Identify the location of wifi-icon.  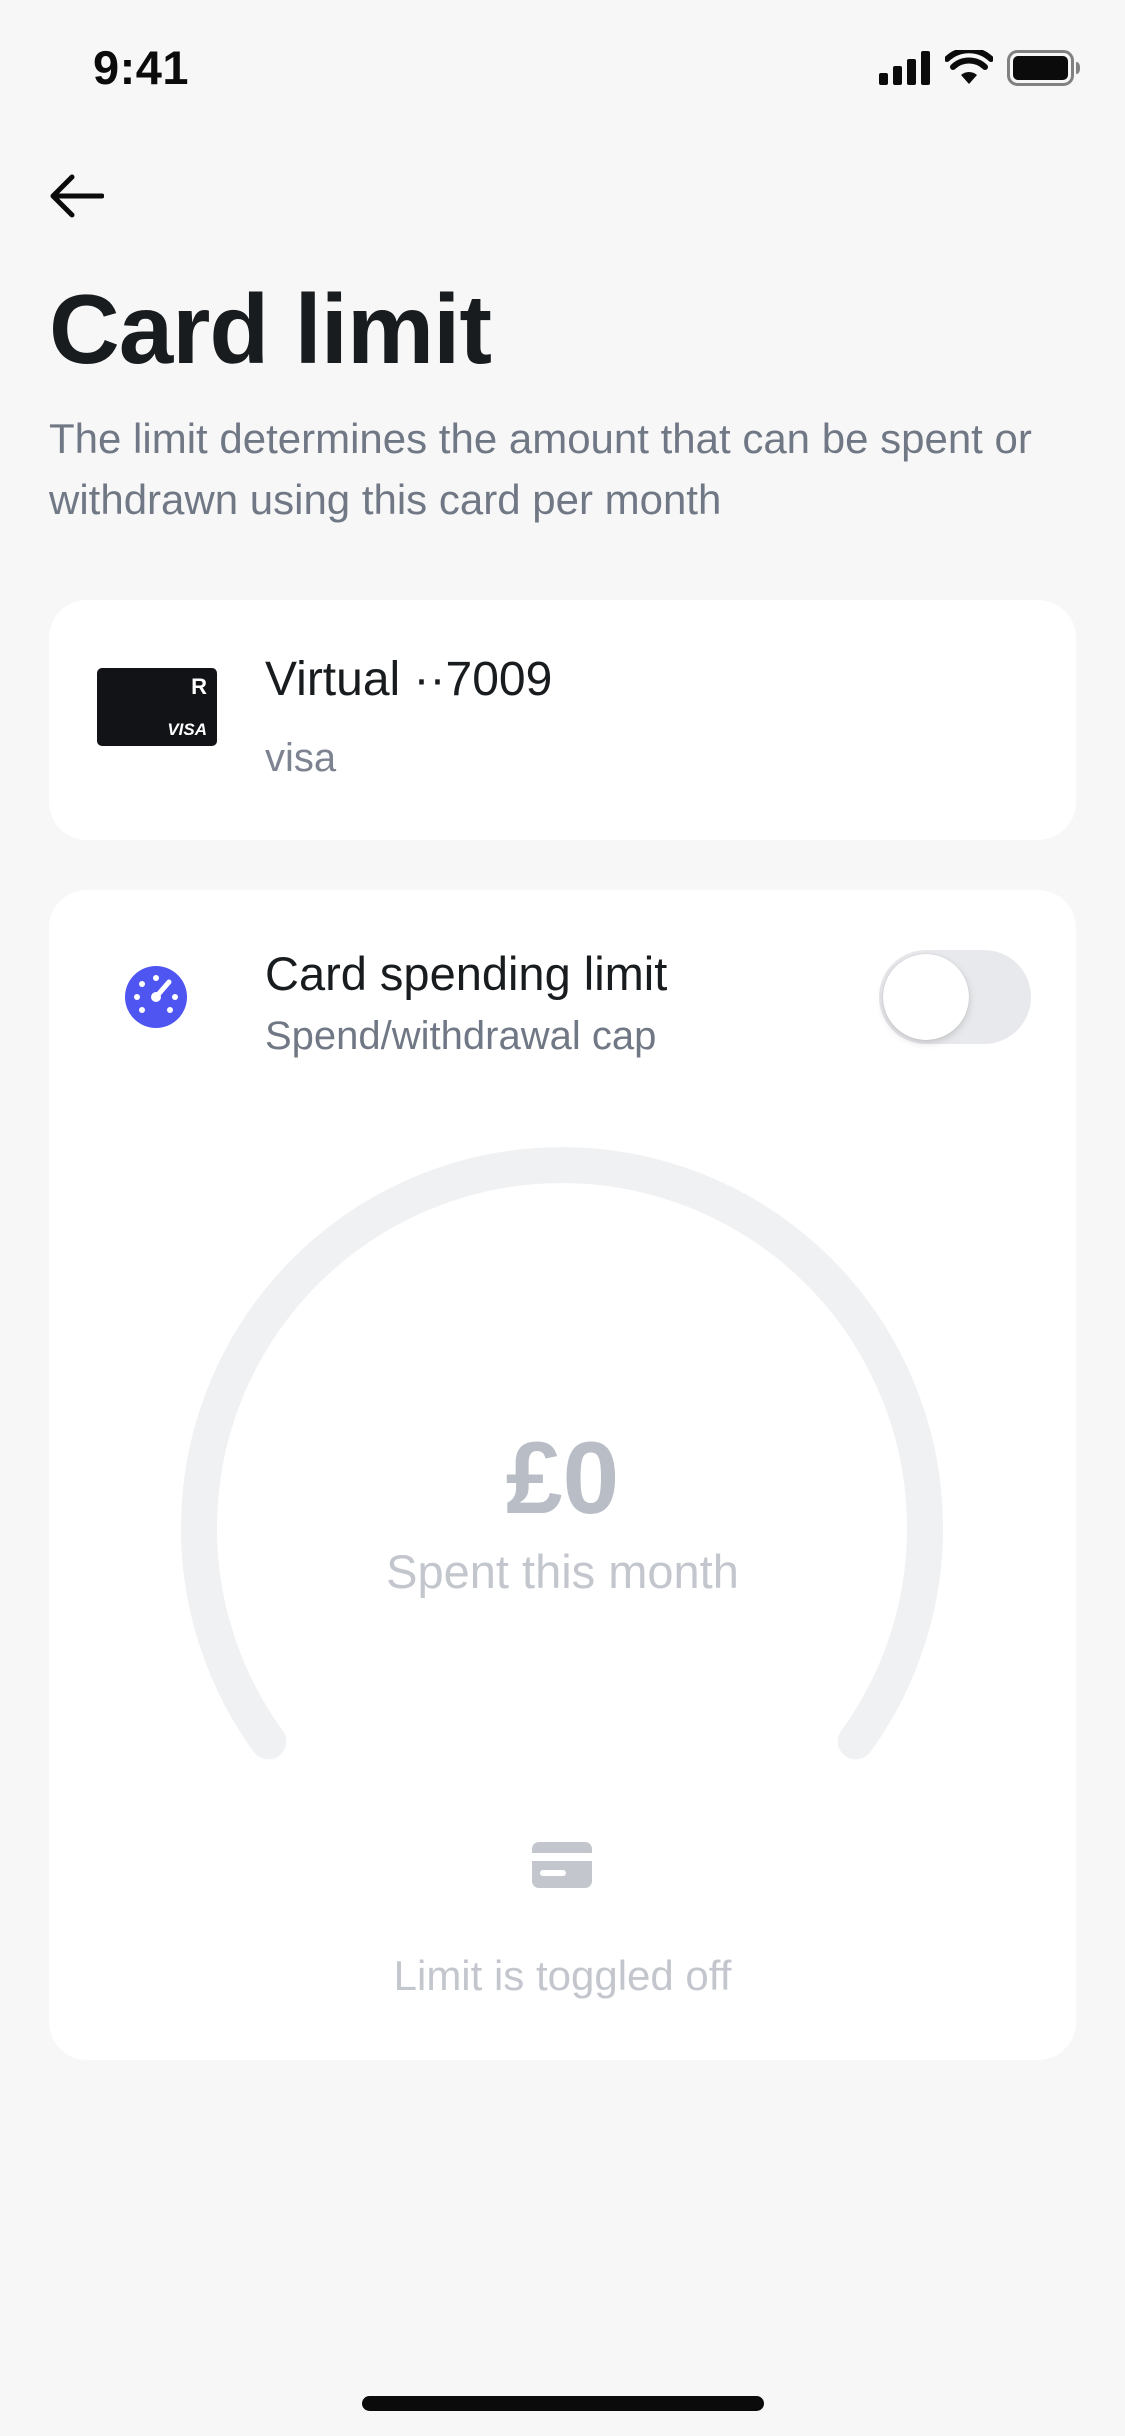
(969, 69).